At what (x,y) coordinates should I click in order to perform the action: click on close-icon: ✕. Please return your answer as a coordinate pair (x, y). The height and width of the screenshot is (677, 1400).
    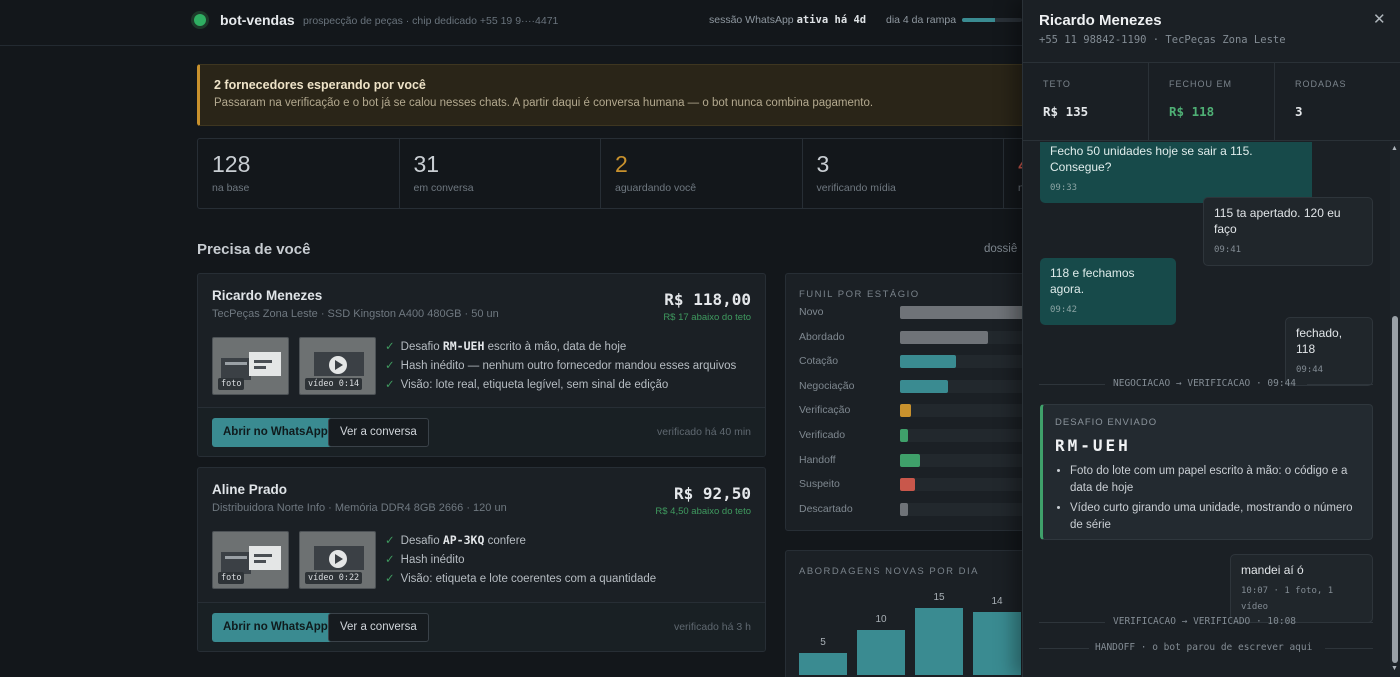
    Looking at the image, I should click on (1379, 19).